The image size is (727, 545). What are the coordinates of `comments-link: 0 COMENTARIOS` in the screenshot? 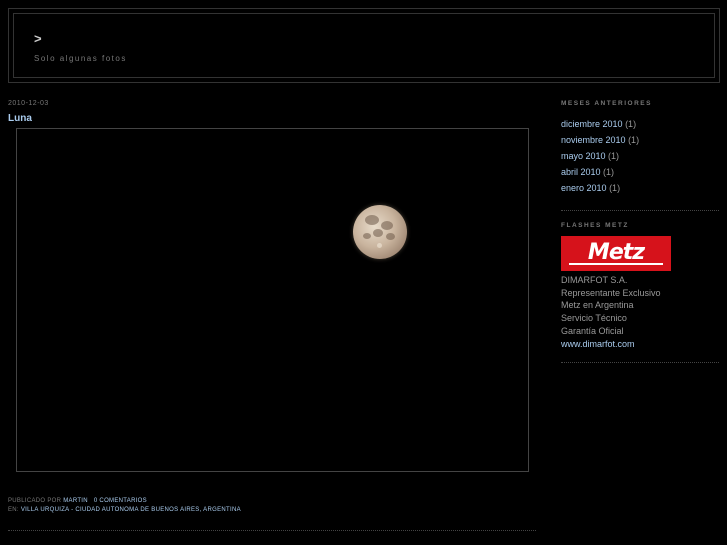 It's located at (120, 501).